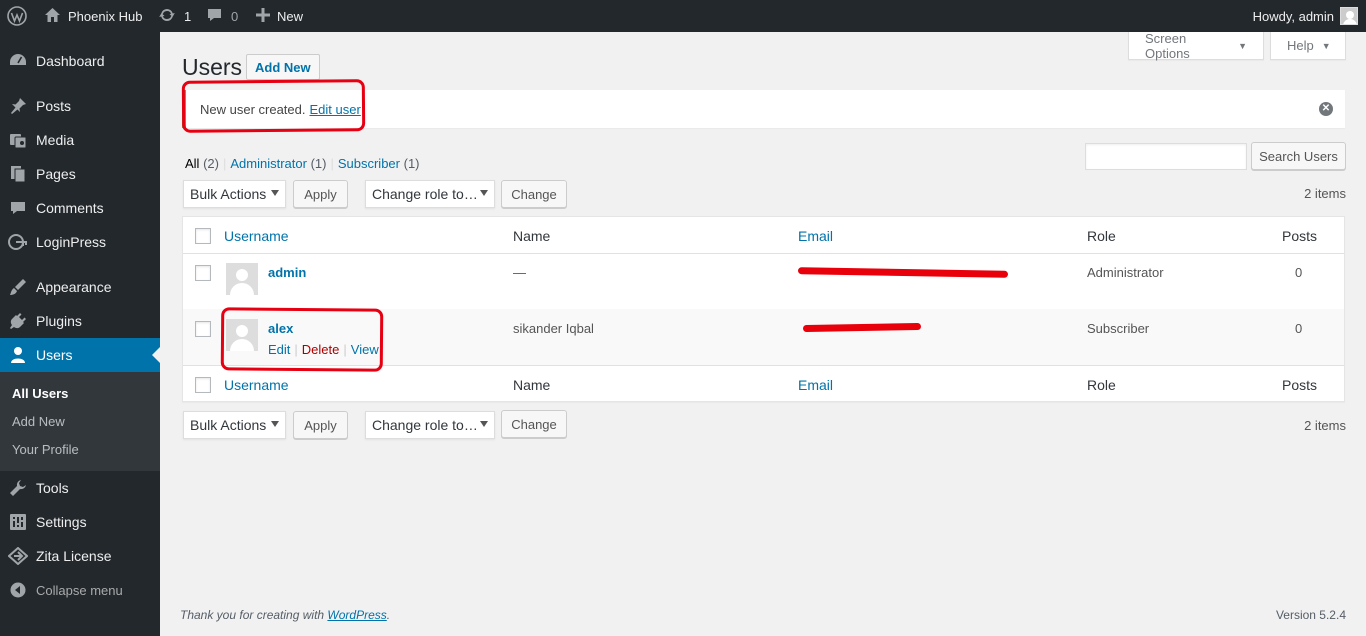  Describe the element at coordinates (80, 556) in the screenshot. I see `menu-zita-license: Zita License` at that location.